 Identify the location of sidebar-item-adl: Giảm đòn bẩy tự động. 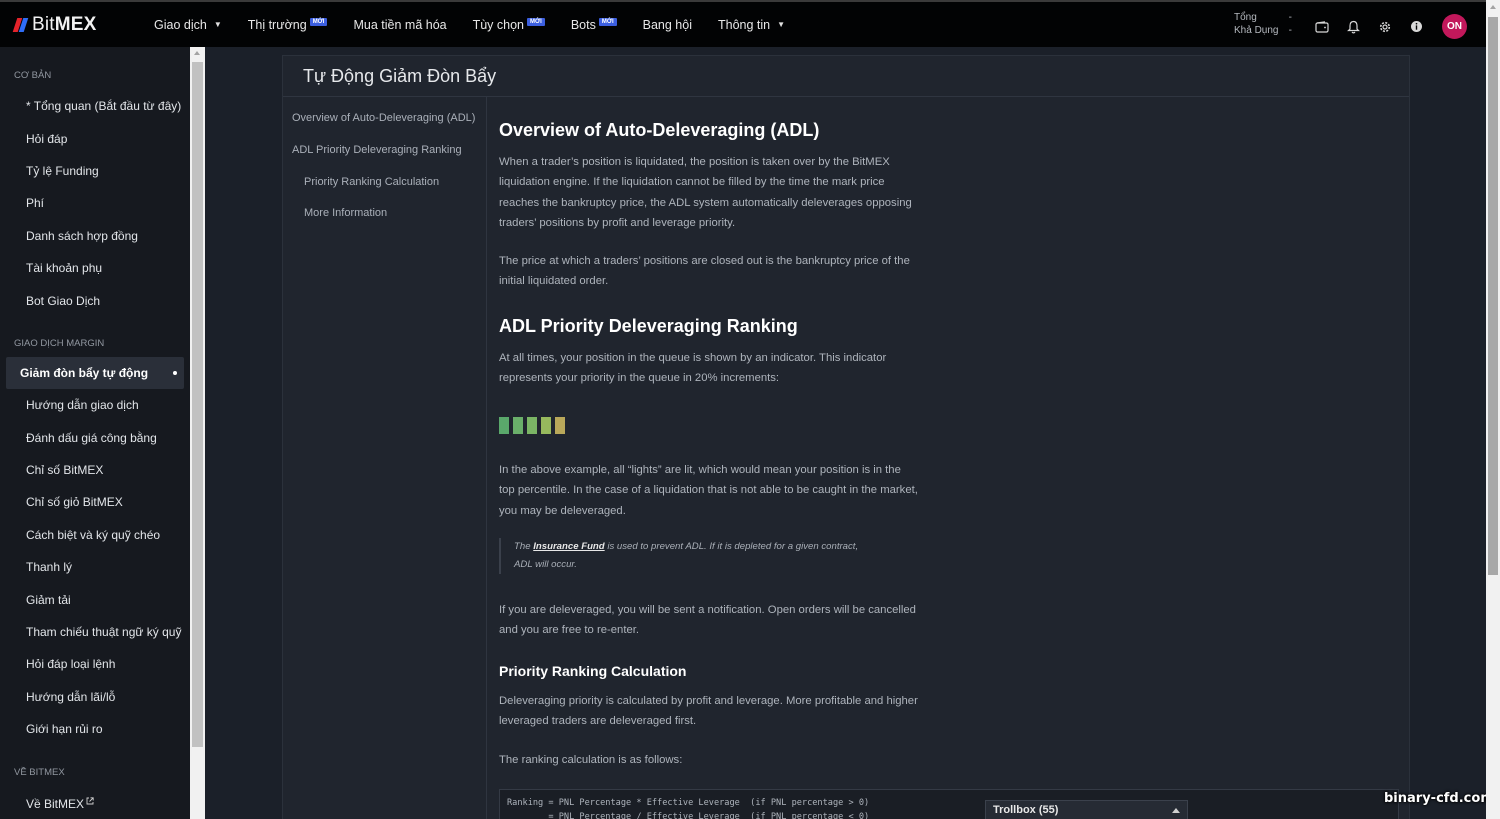
(95, 373).